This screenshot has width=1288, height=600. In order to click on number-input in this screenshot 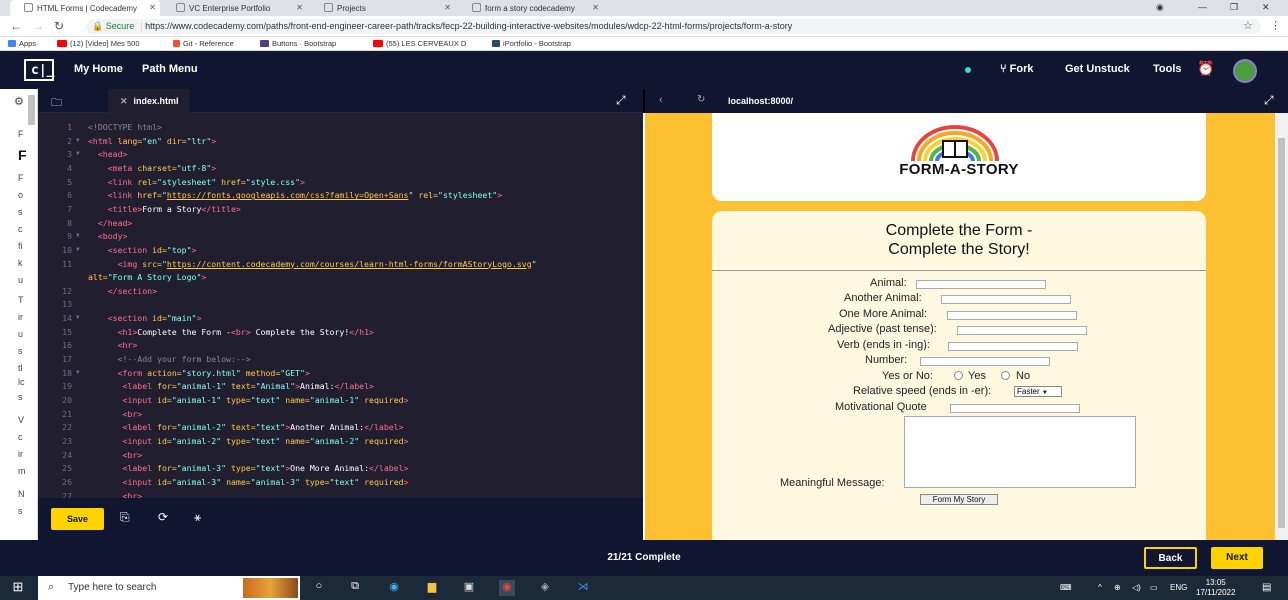, I will do `click(985, 361)`.